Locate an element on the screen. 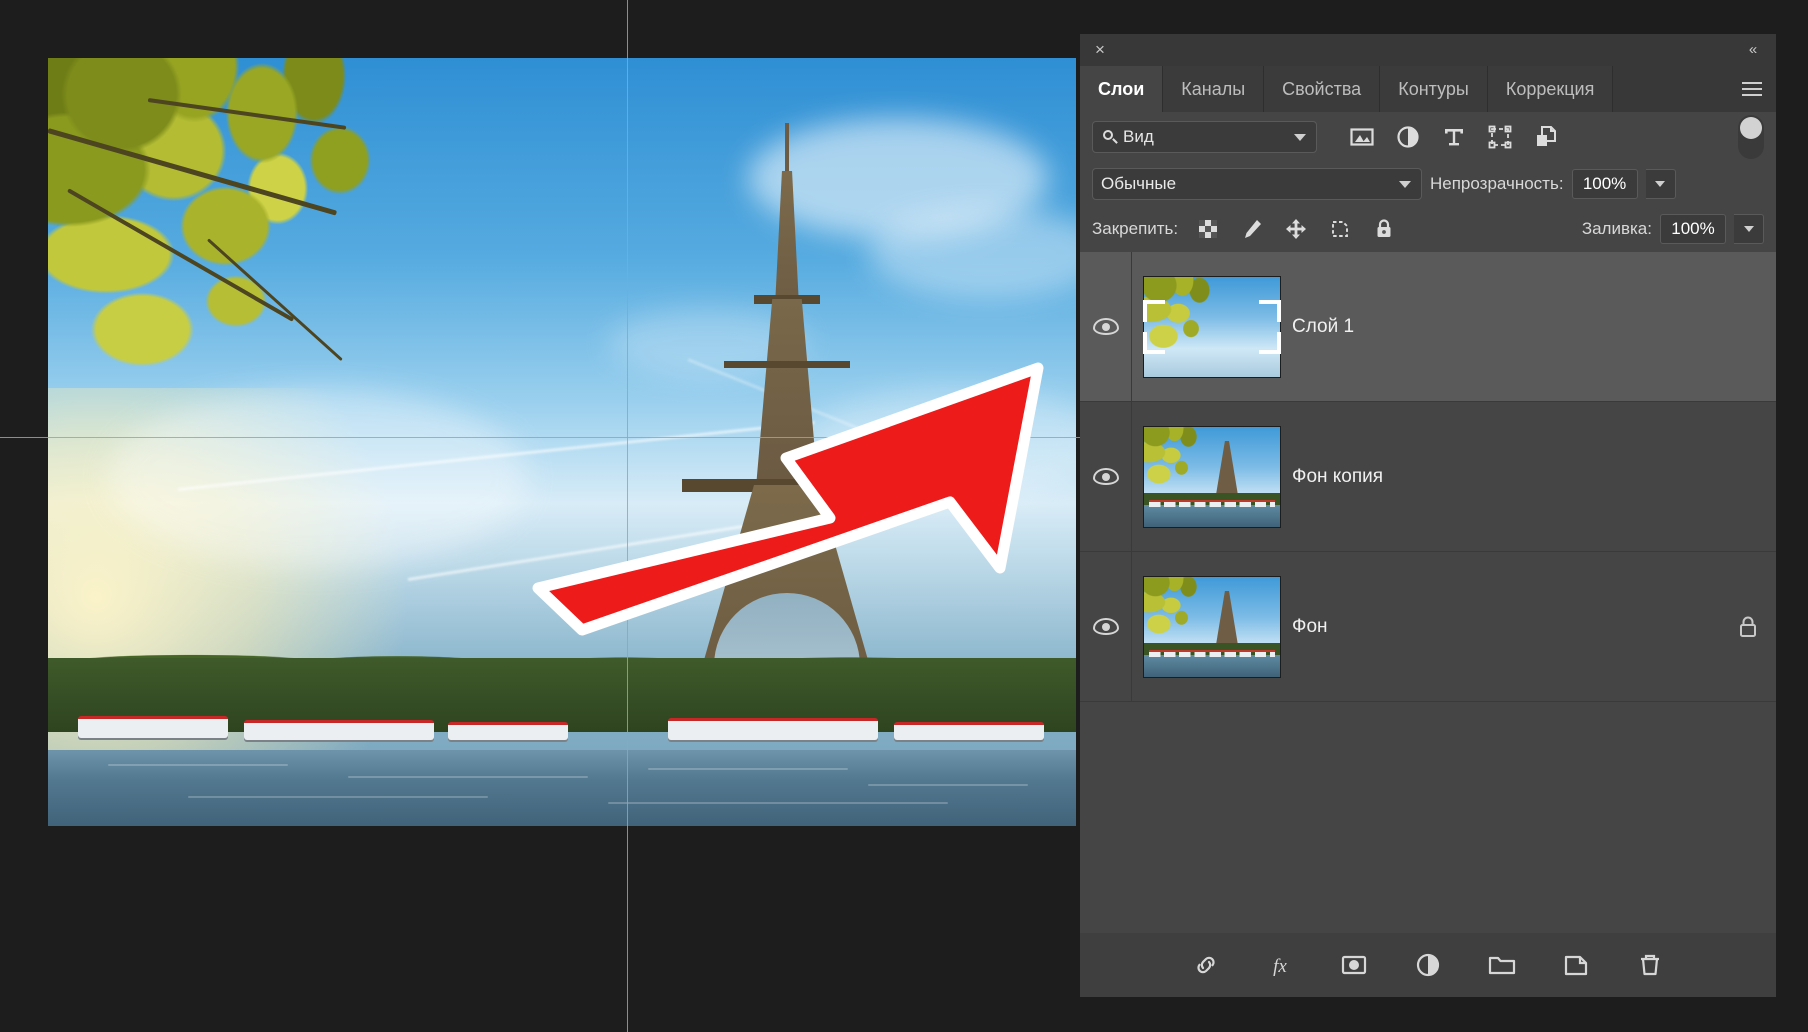  tab-label: Свойства is located at coordinates (1322, 88).